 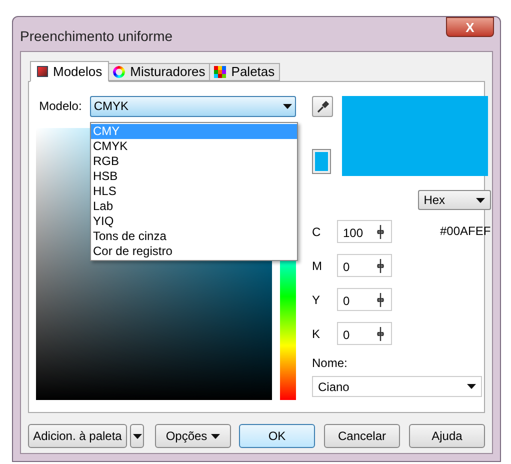 What do you see at coordinates (317, 266) in the screenshot?
I see `channel-label: M` at bounding box center [317, 266].